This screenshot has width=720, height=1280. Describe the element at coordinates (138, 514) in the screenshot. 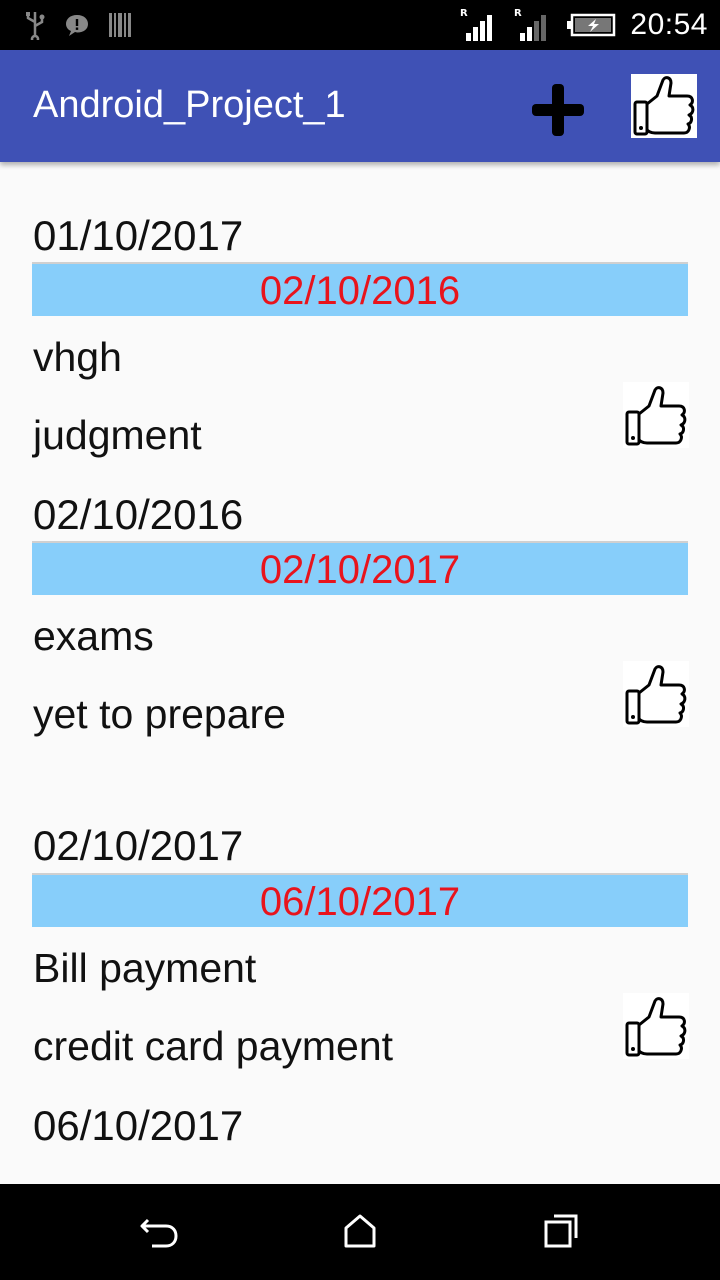

I see `start-date: 02/10/2016` at that location.